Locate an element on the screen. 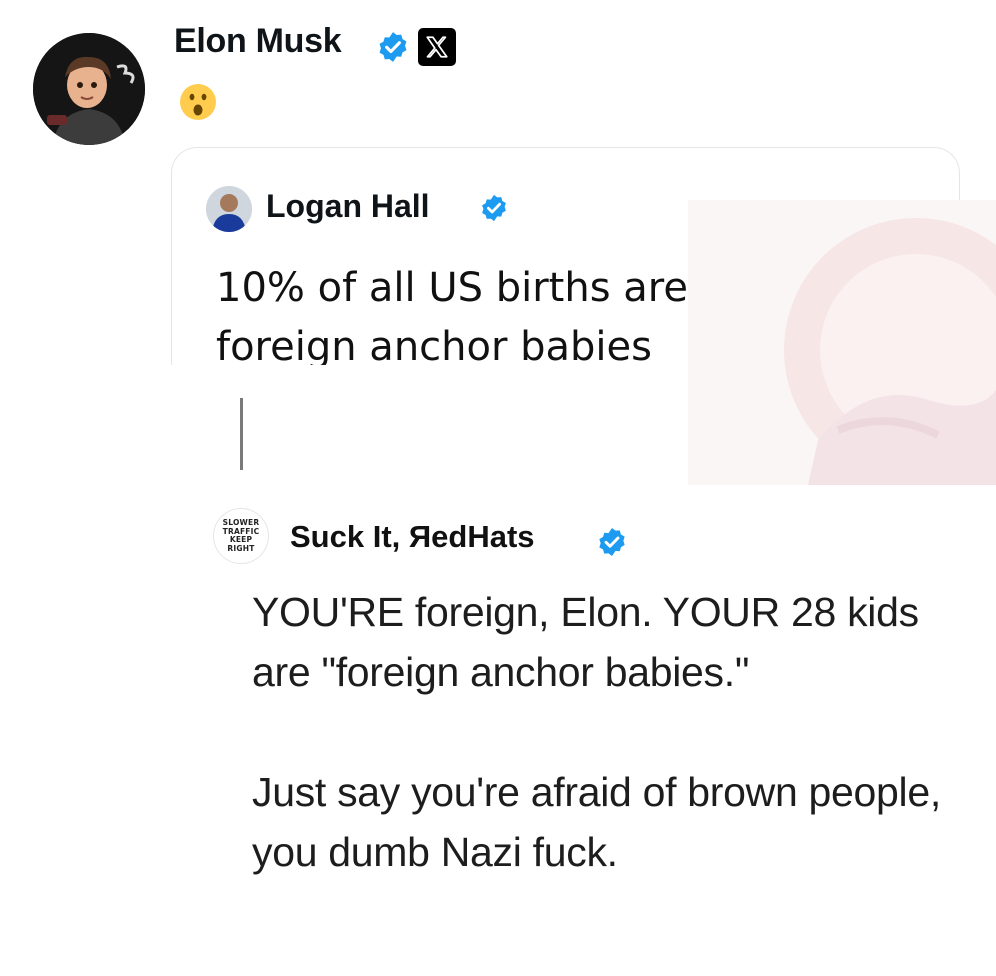  faded-watermark-image is located at coordinates (842, 342).